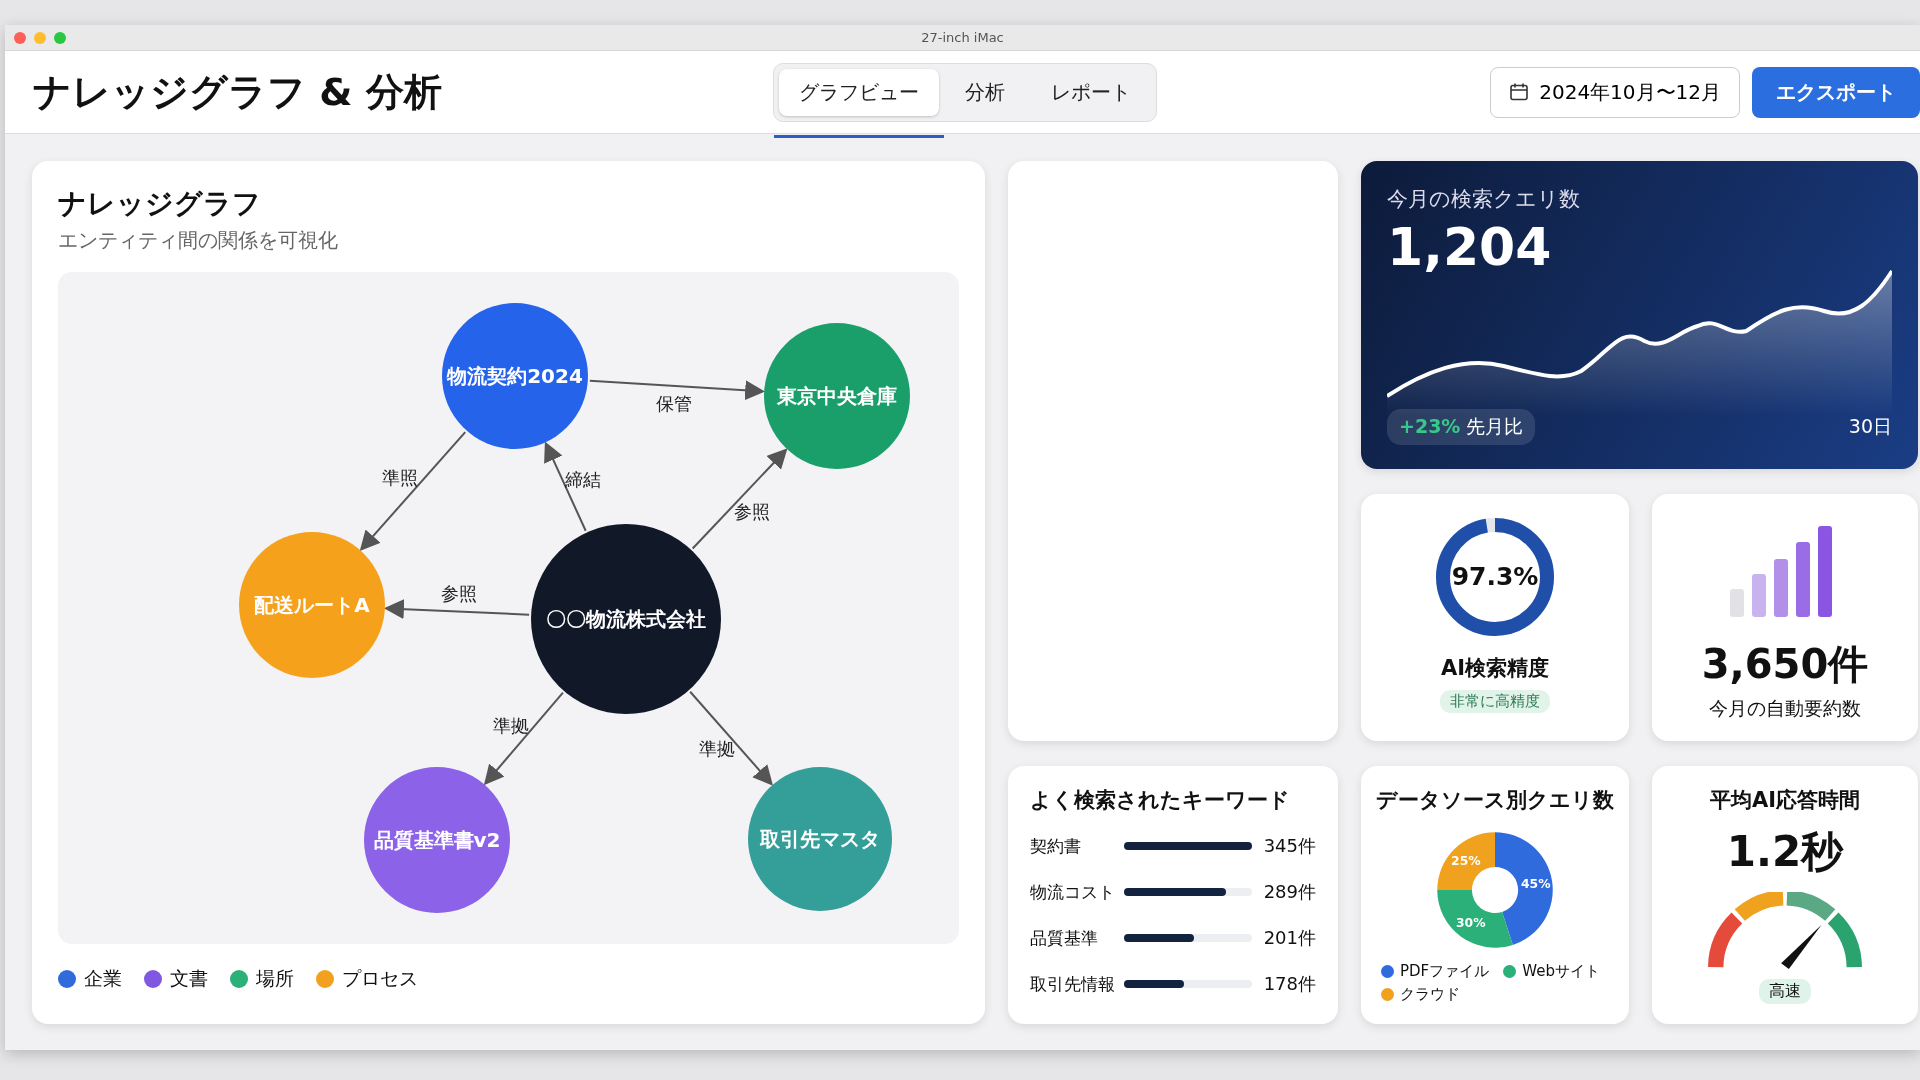 The image size is (1920, 1080). What do you see at coordinates (1495, 800) in the screenshot?
I see `card-title: データソース別クエリ数` at bounding box center [1495, 800].